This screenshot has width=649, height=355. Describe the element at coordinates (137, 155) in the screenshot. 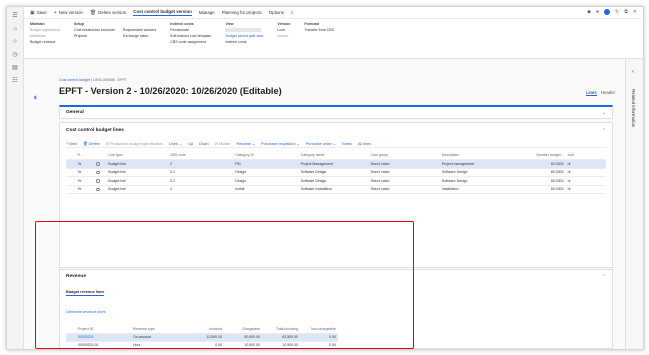

I see `column-header: Line type` at that location.